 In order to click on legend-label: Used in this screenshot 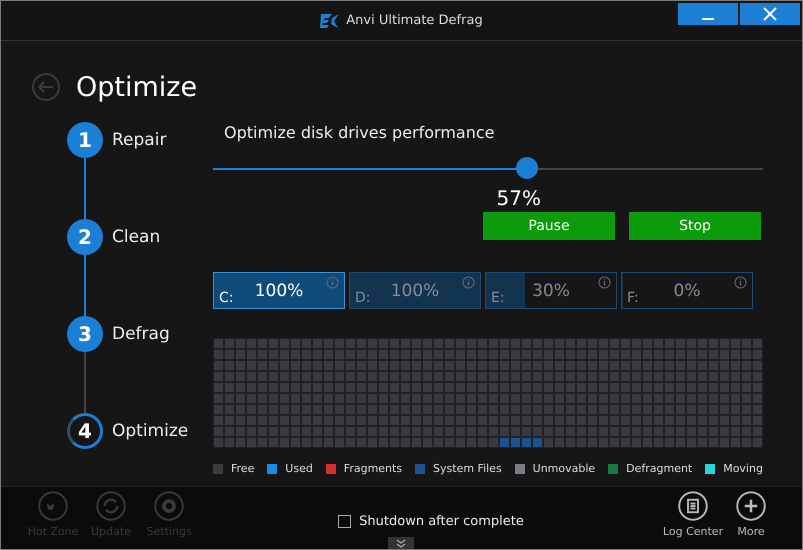, I will do `click(299, 468)`.